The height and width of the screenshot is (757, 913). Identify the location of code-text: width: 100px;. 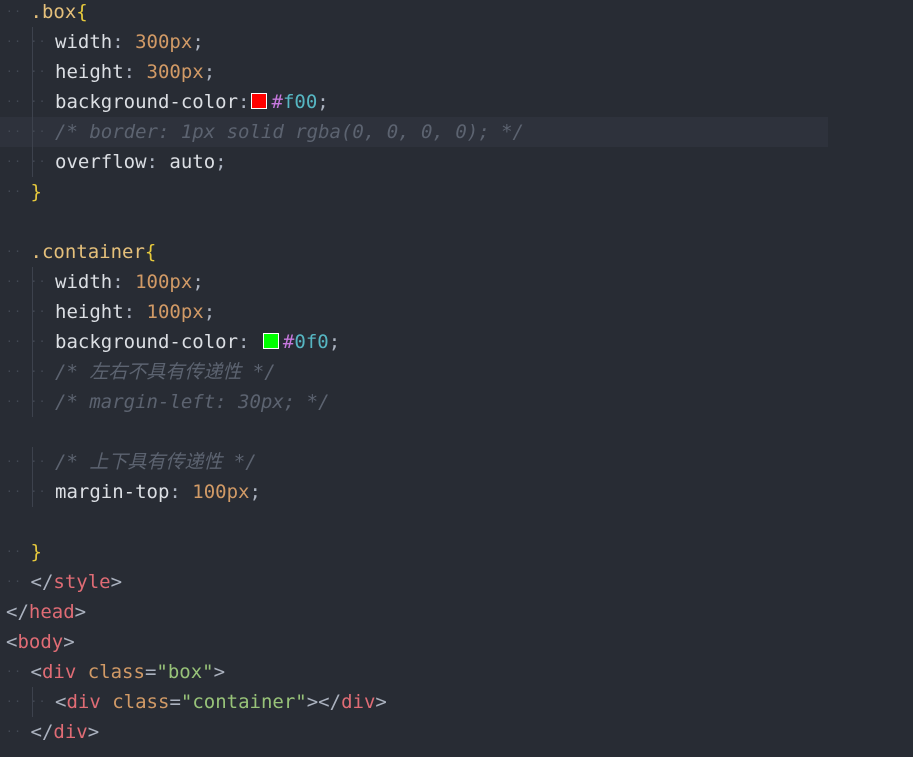
(129, 282).